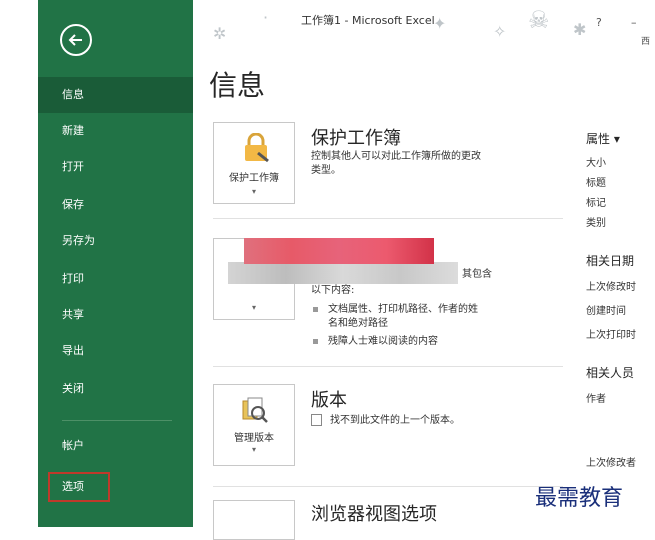 This screenshot has width=655, height=540. Describe the element at coordinates (599, 22) in the screenshot. I see `help-button: ?` at that location.